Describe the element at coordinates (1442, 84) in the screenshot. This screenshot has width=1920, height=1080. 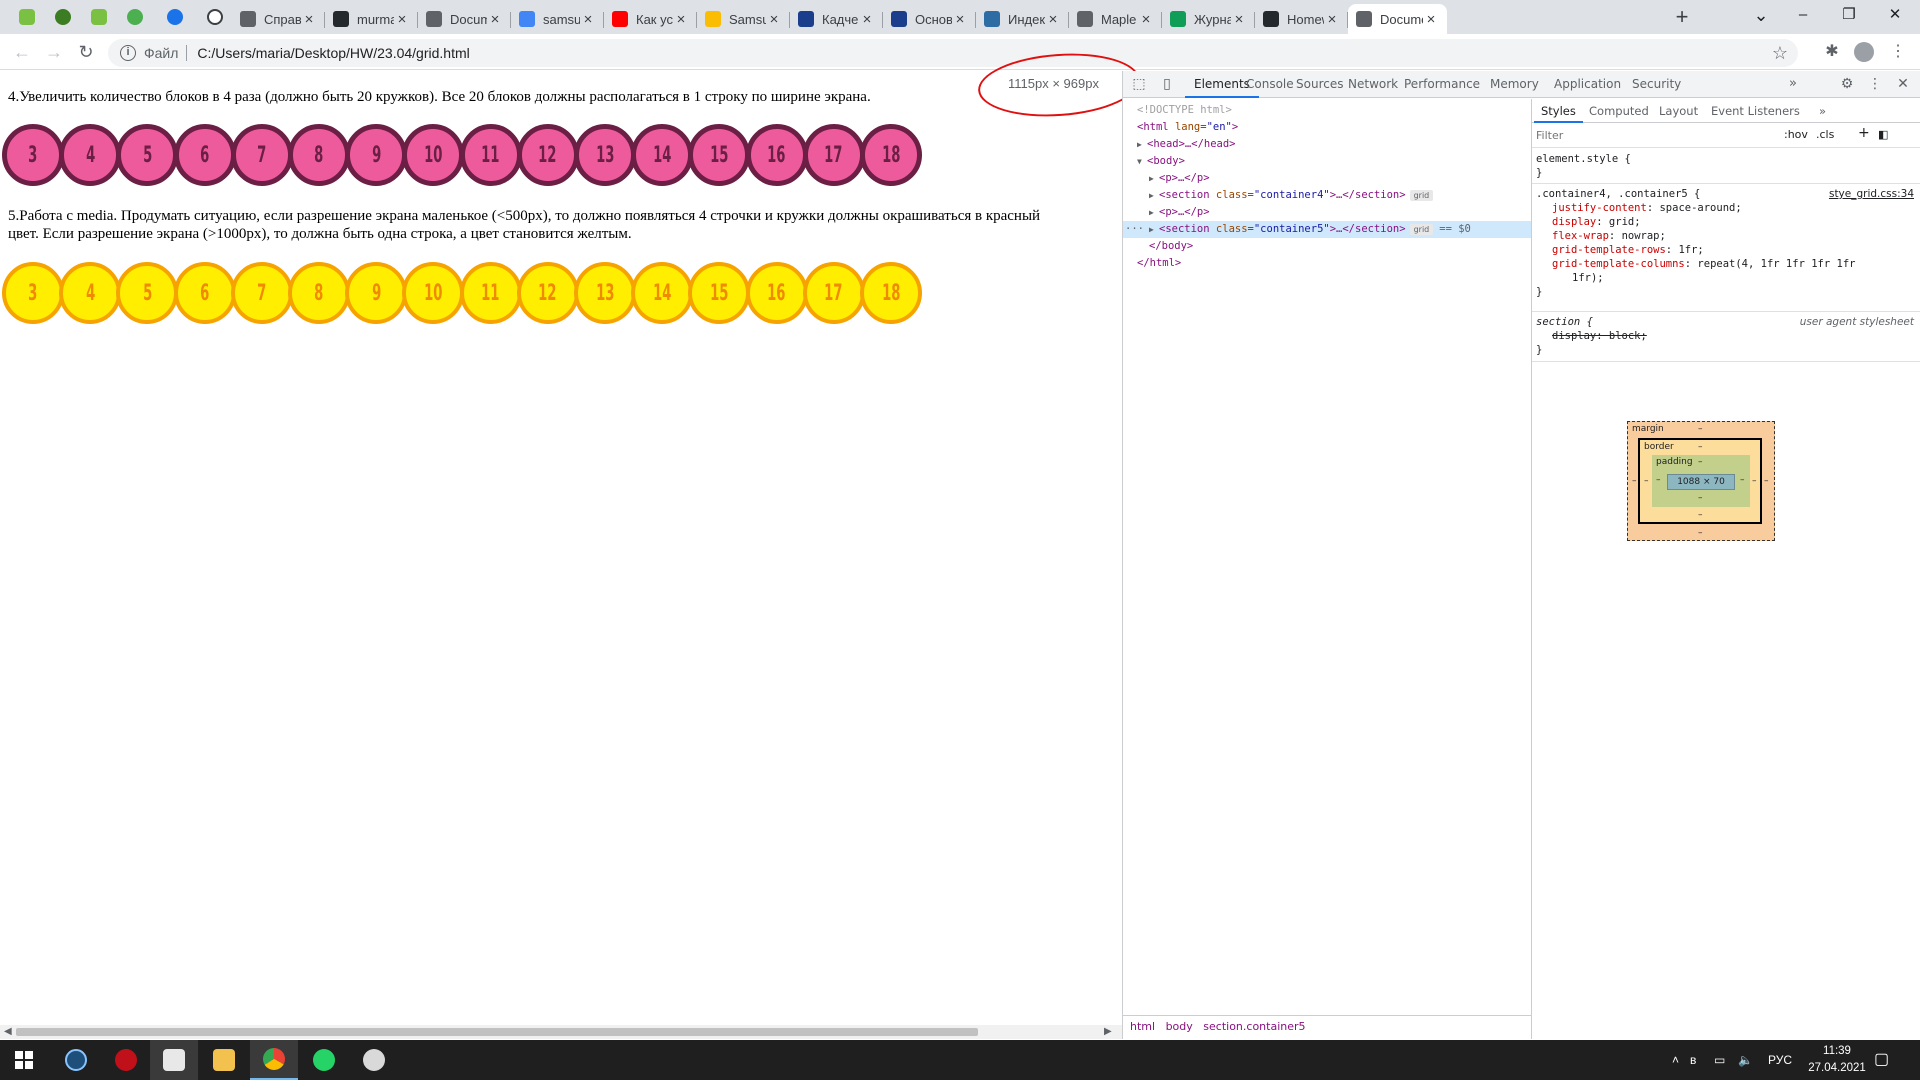
I see `devtools-tab-performance: Performance` at that location.